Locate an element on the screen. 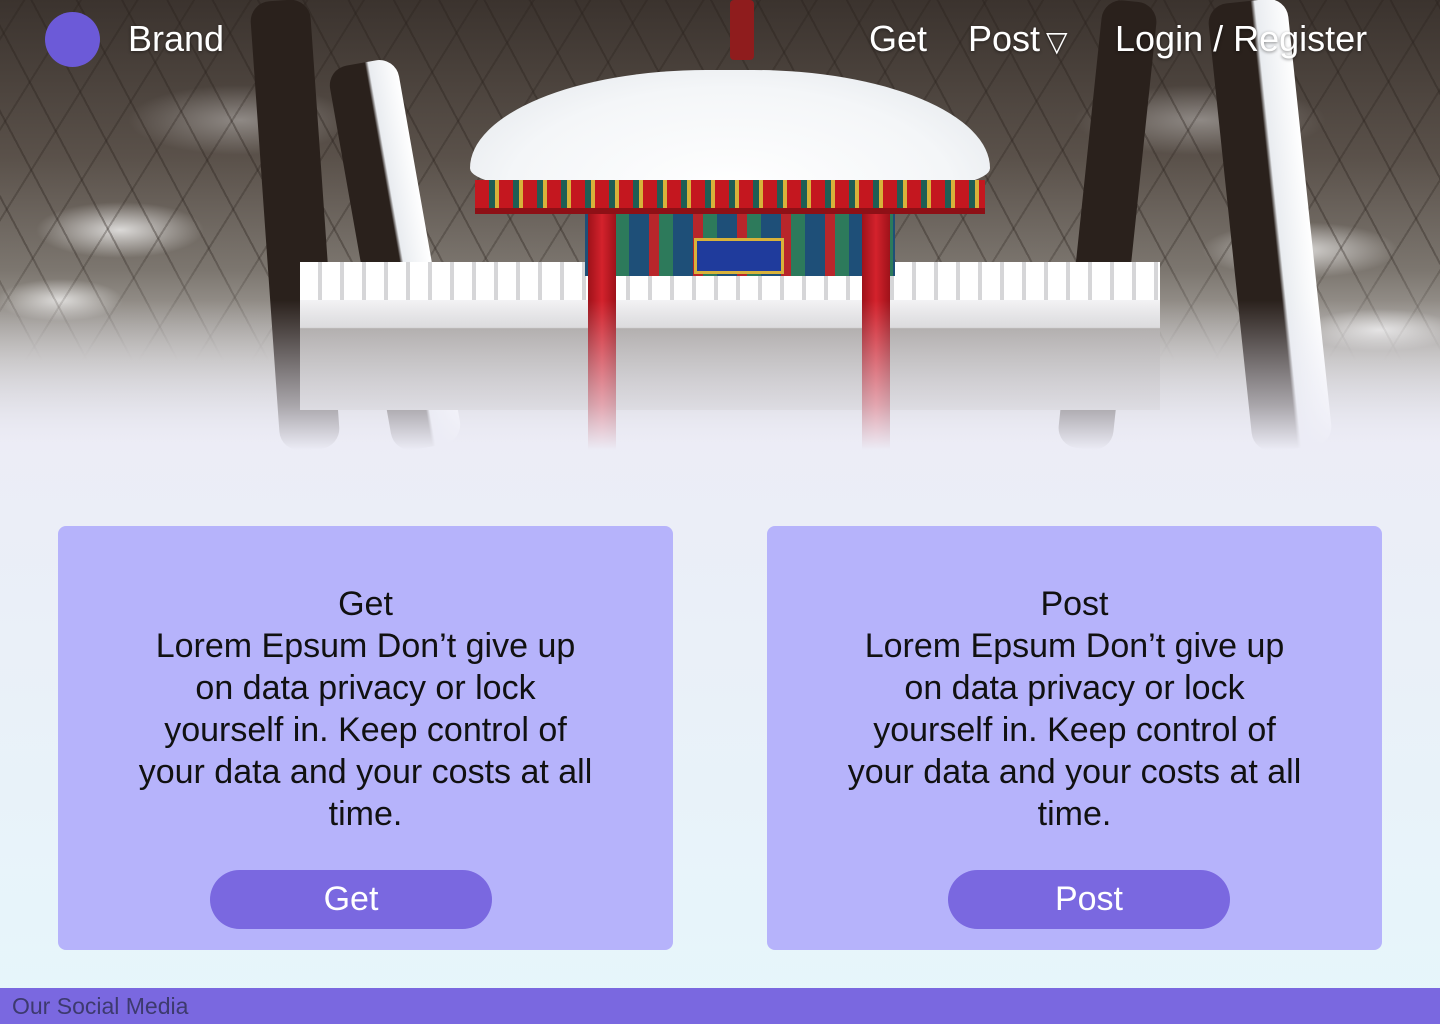 The image size is (1440, 1024). brand-logo is located at coordinates (72, 39).